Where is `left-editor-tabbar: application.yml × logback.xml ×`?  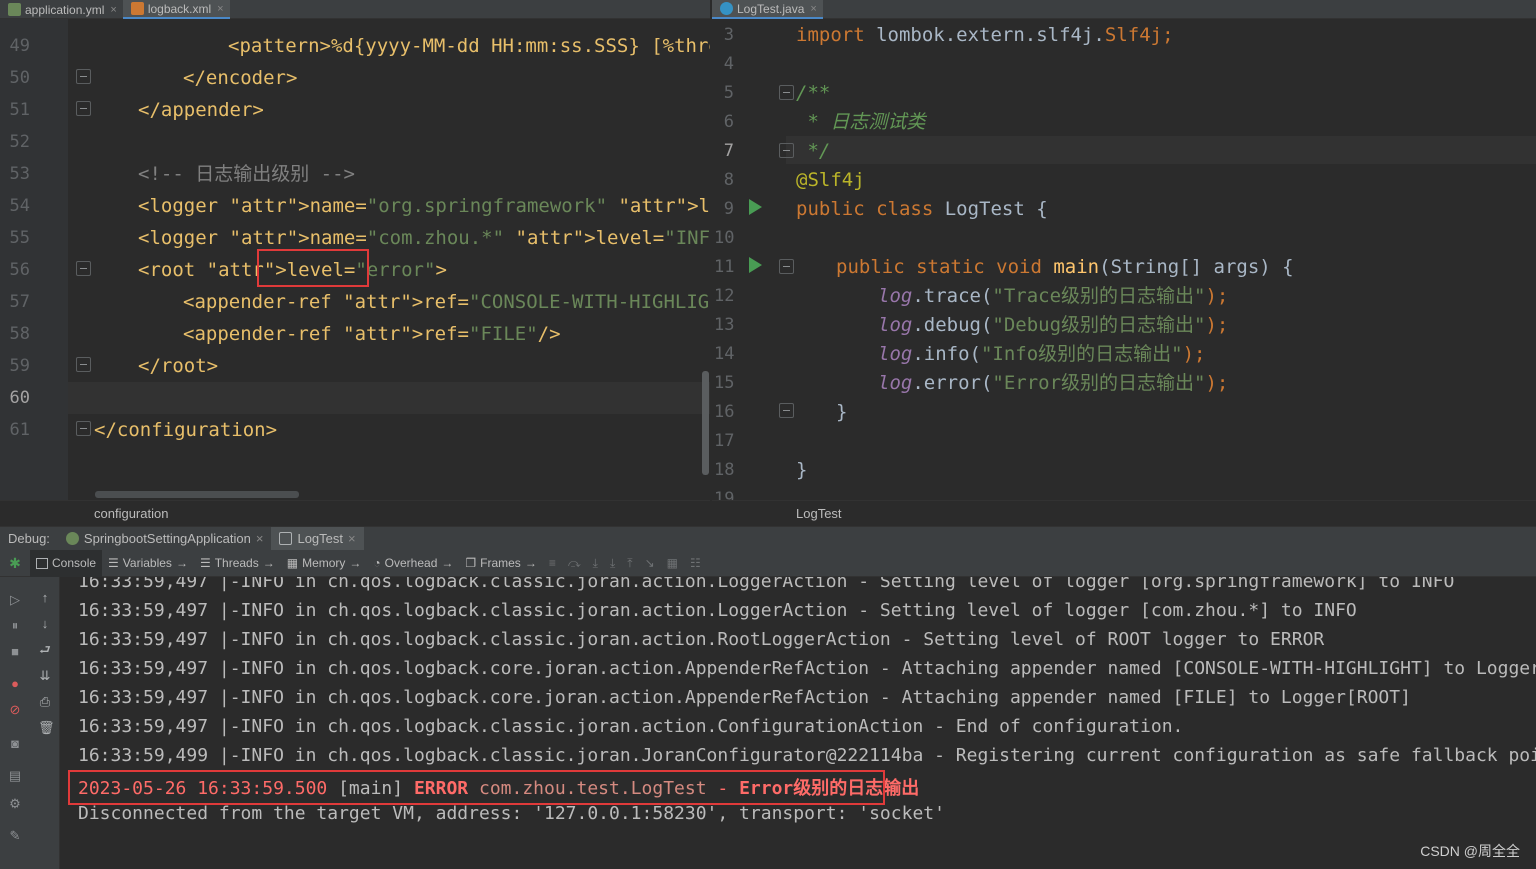 left-editor-tabbar: application.yml × logback.xml × is located at coordinates (355, 9).